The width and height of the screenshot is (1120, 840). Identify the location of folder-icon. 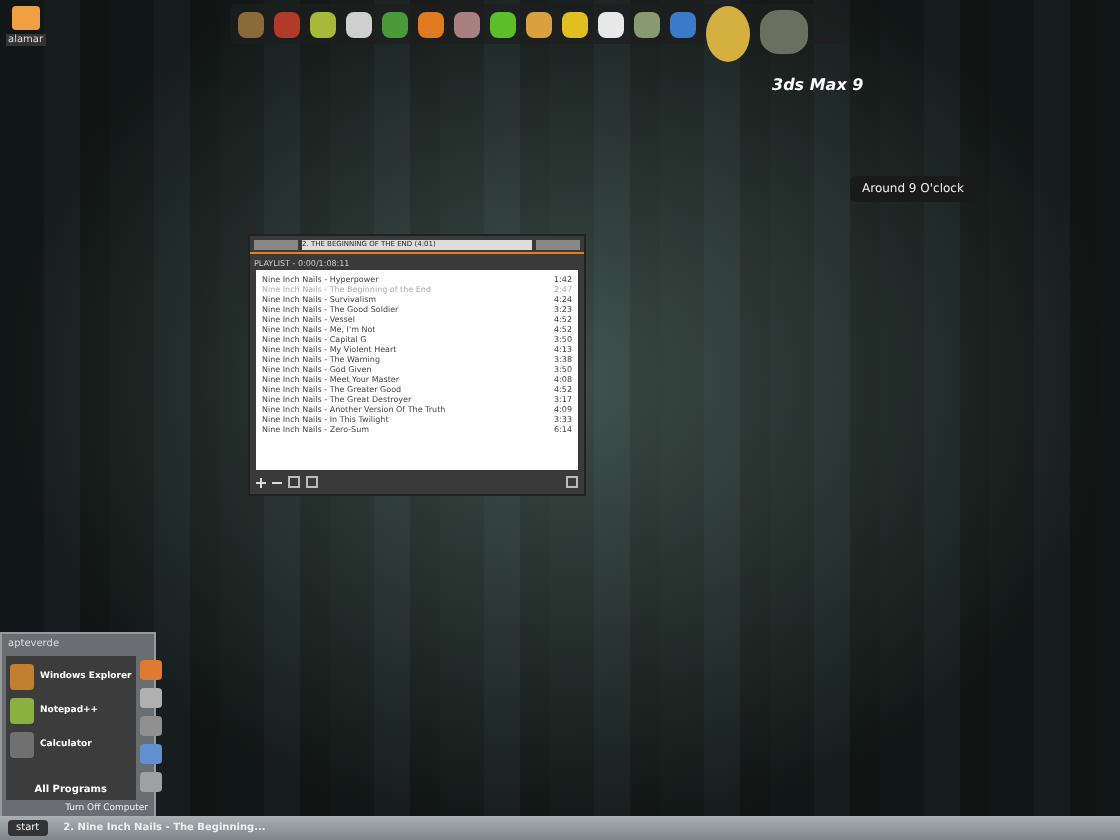
(25, 18).